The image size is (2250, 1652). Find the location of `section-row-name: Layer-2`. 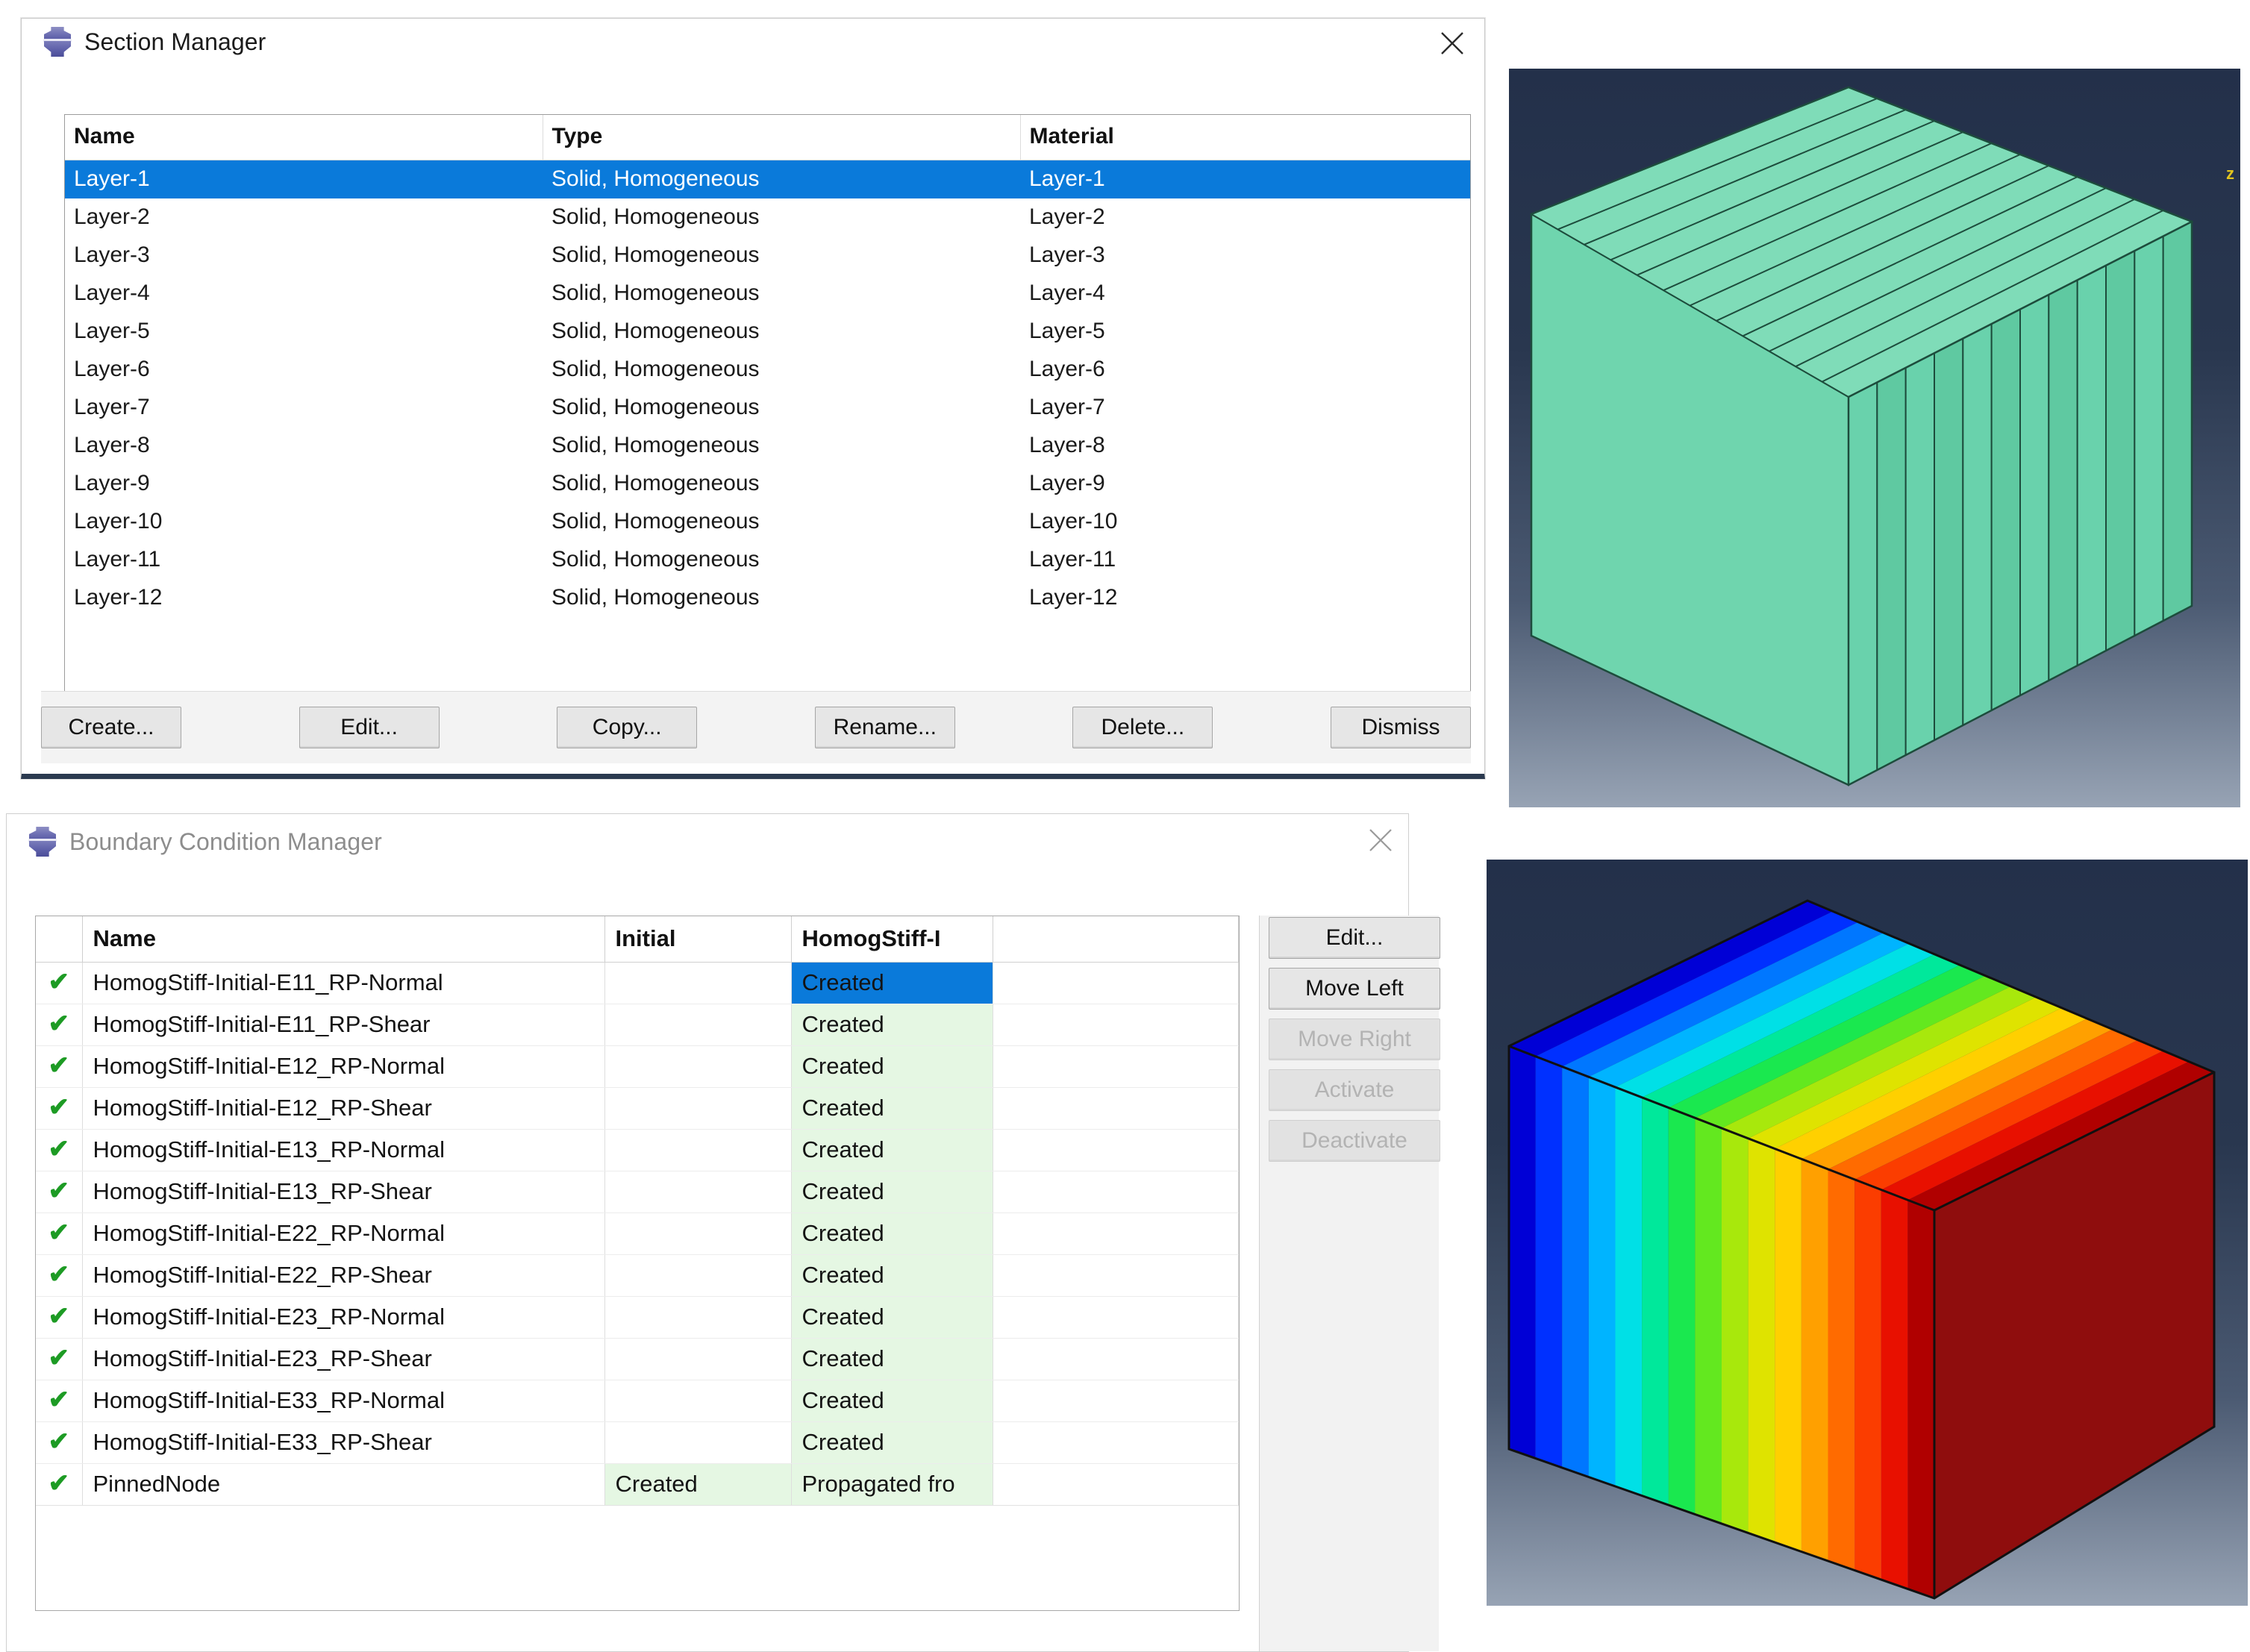

section-row-name: Layer-2 is located at coordinates (112, 217).